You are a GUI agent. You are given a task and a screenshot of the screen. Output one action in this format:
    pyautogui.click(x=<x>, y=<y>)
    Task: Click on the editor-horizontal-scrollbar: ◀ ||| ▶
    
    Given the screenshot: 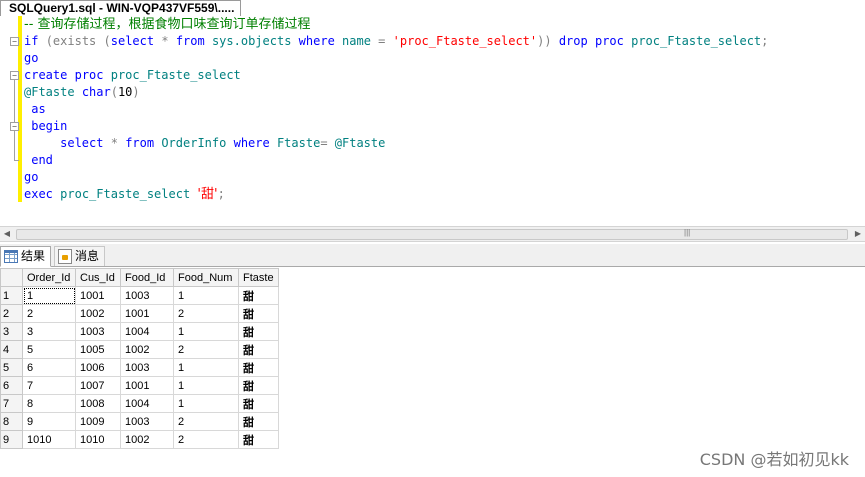 What is the action you would take?
    pyautogui.click(x=432, y=234)
    